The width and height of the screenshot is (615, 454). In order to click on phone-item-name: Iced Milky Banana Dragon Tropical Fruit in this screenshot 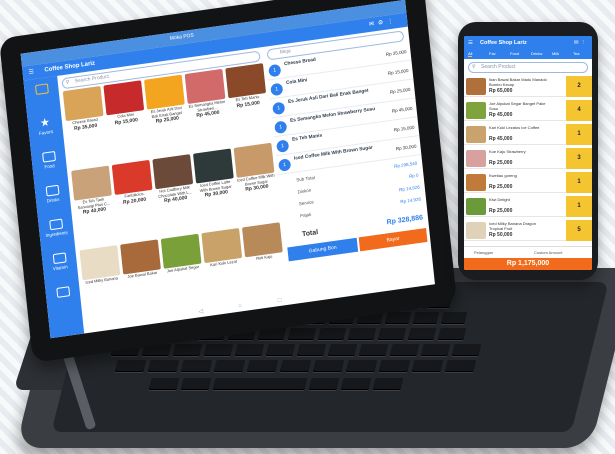, I will do `click(512, 226)`.